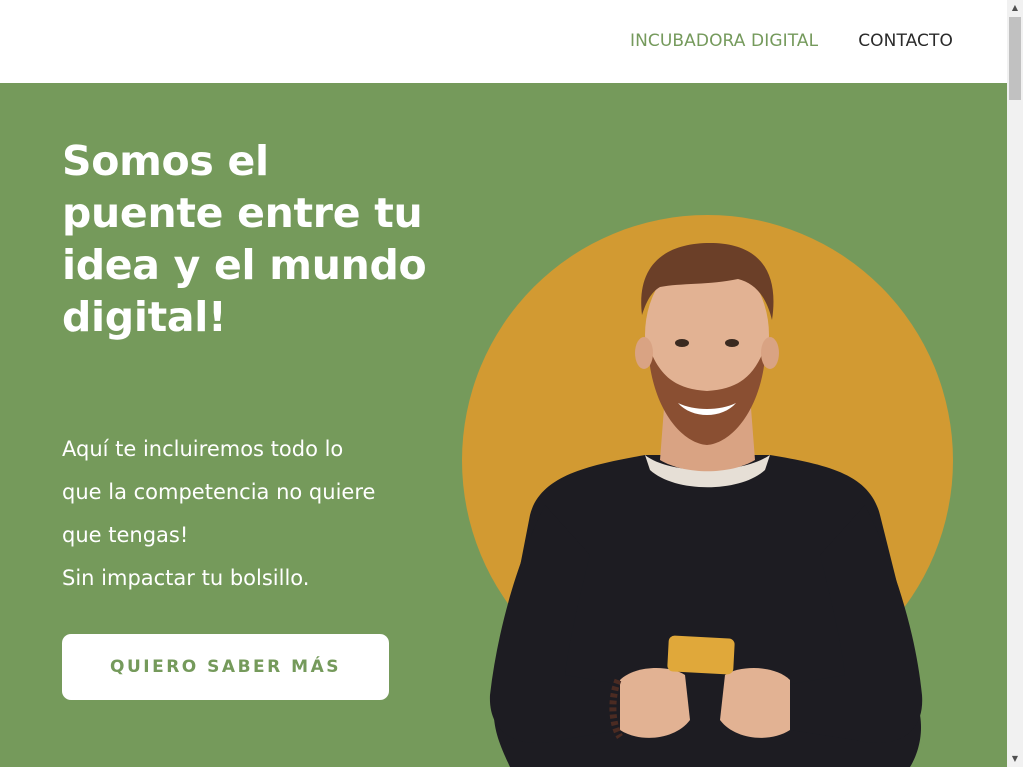  Describe the element at coordinates (203, 449) in the screenshot. I see `hero-subtext-line: Aquí te incluiremos todo lo` at that location.